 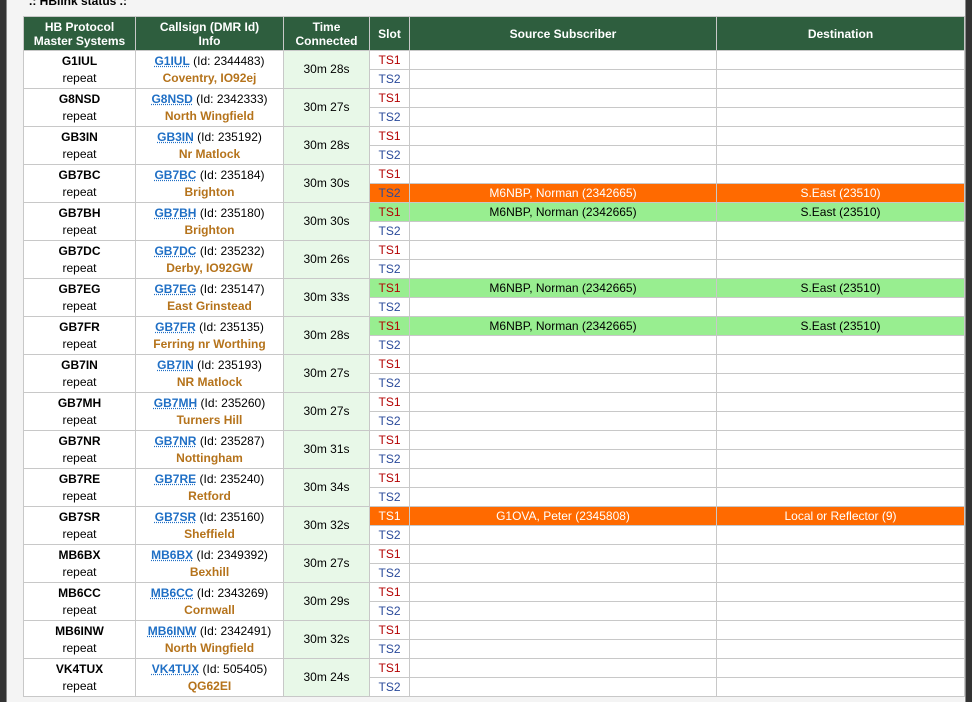 I want to click on callsign-link: VK4TUX, so click(x=175, y=669).